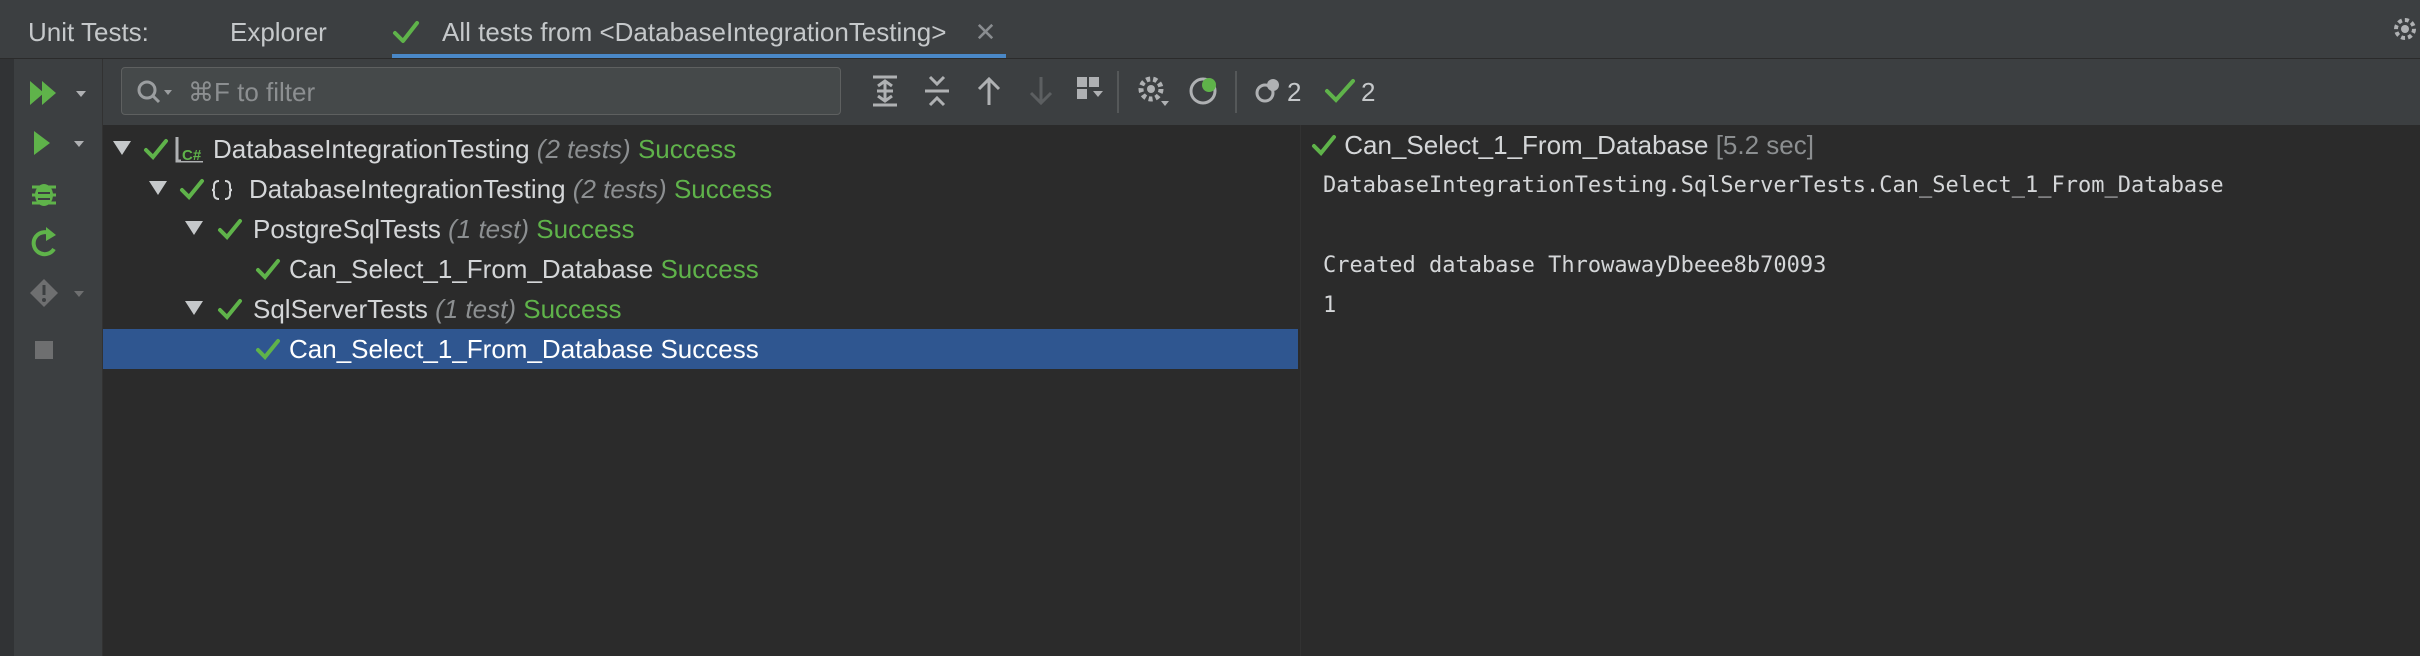  What do you see at coordinates (2405, 29) in the screenshot?
I see `gear-icon` at bounding box center [2405, 29].